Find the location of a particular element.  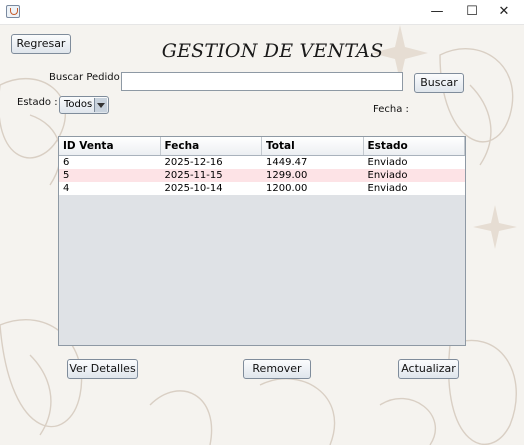

page-title: GESTION DE VENTAS is located at coordinates (272, 51).